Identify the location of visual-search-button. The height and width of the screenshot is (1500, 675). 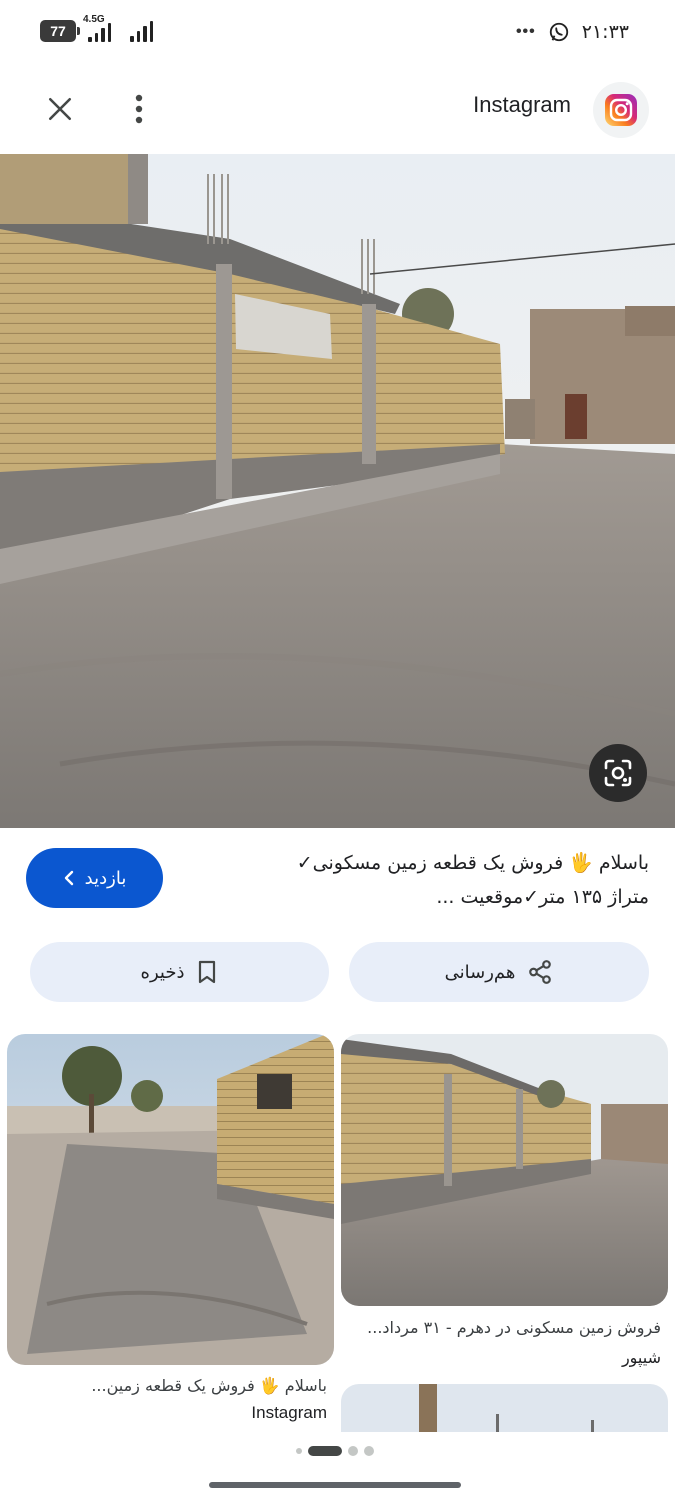
(618, 773).